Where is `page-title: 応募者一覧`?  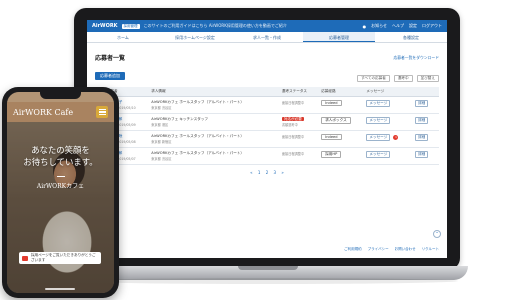
page-title: 応募者一覧 is located at coordinates (110, 58).